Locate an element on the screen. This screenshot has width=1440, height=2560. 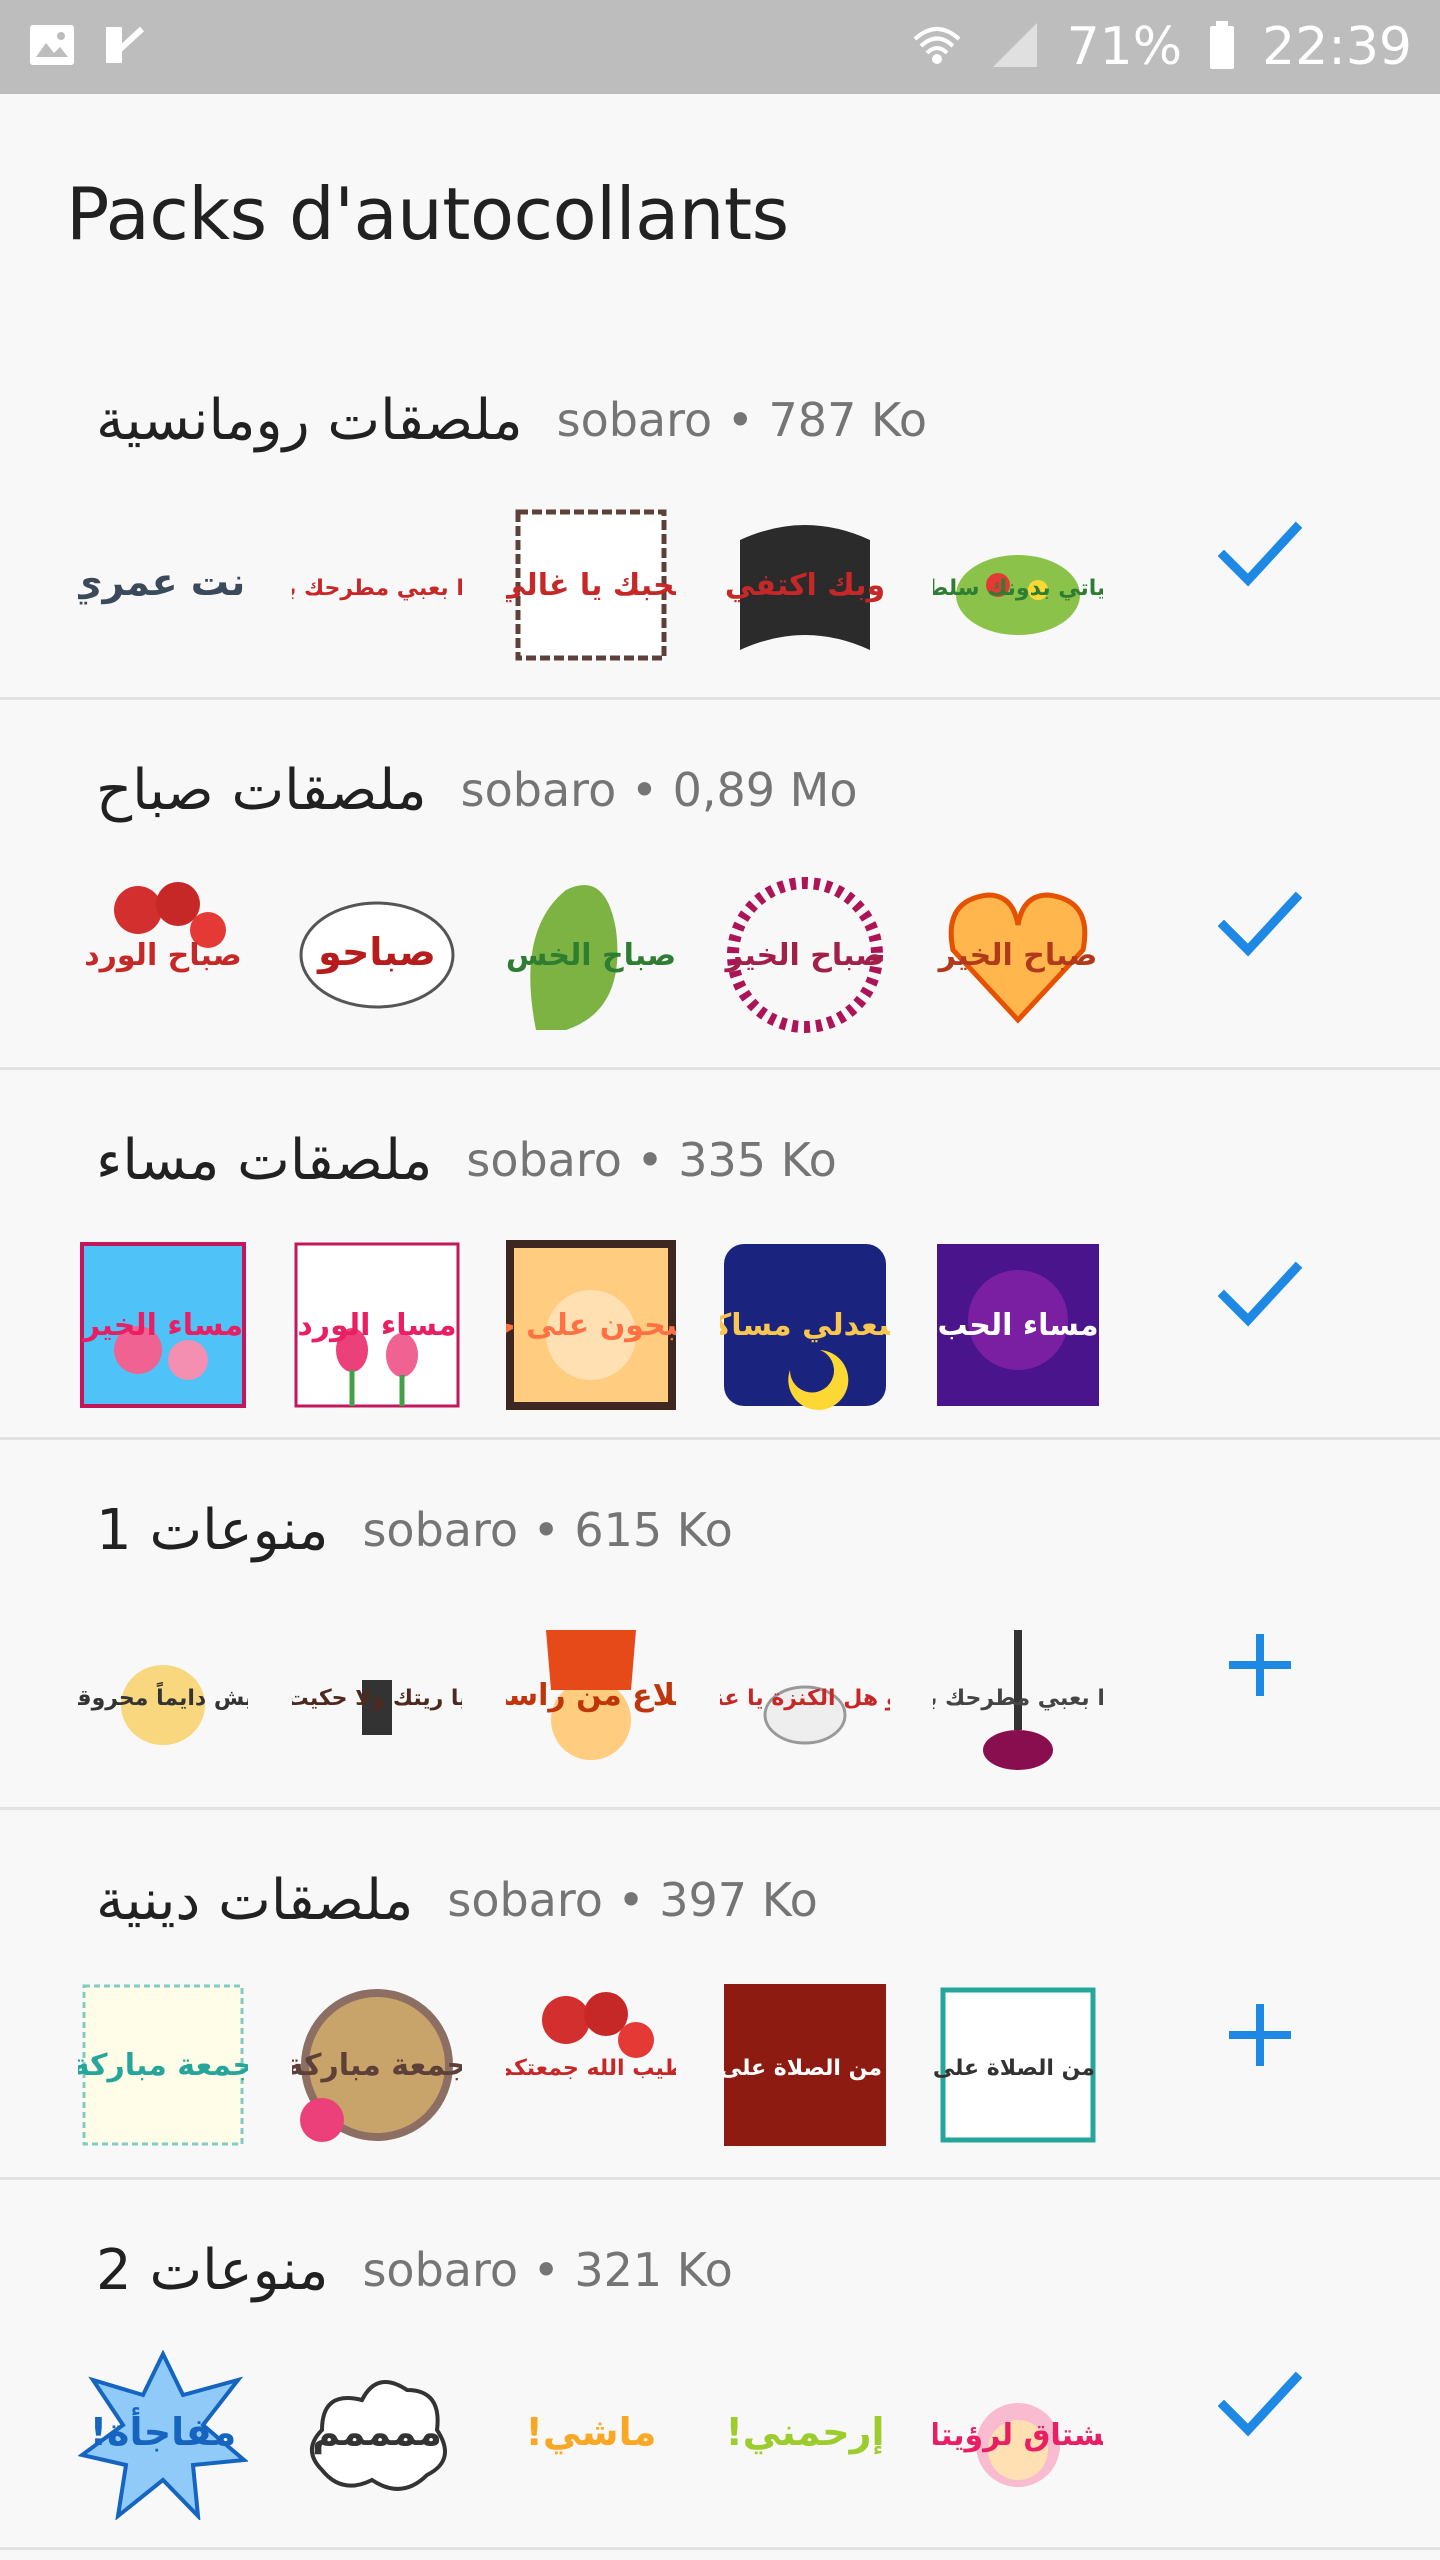
sticker-thumbnail: تصبحون على خير is located at coordinates (590, 1325).